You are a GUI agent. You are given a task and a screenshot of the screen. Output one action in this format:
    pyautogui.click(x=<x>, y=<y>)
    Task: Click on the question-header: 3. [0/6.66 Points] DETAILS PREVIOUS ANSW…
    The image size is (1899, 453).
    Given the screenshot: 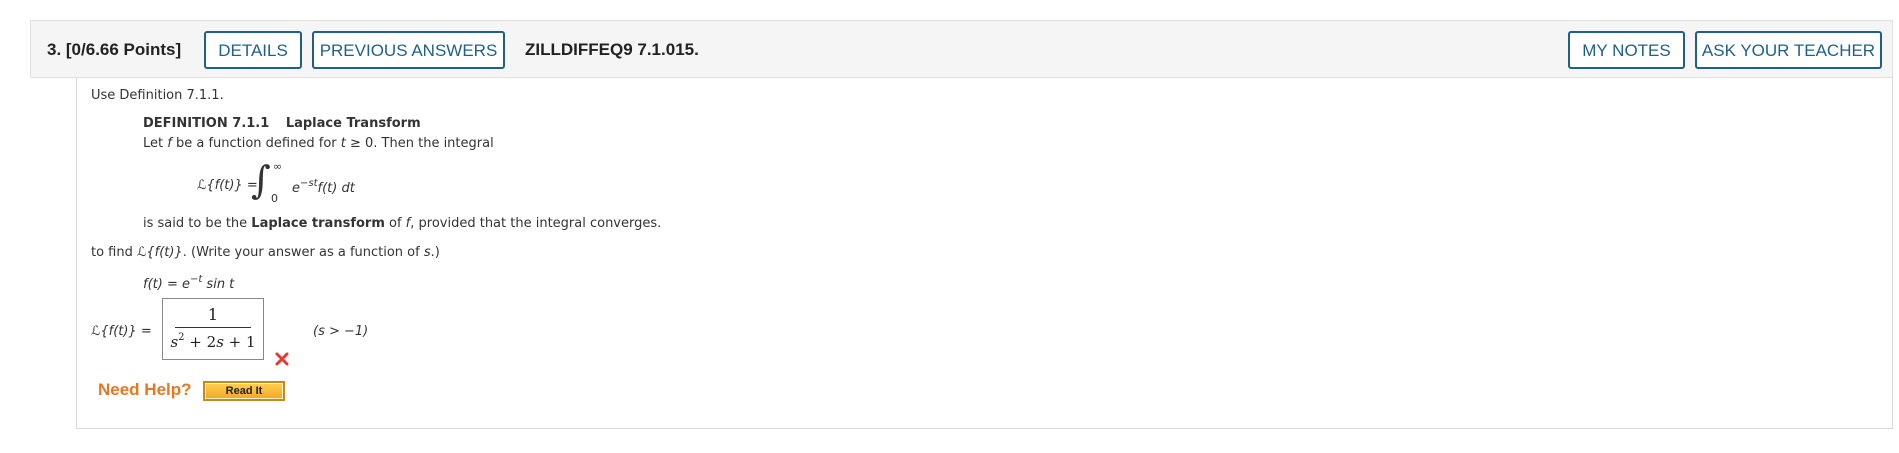 What is the action you would take?
    pyautogui.click(x=961, y=49)
    